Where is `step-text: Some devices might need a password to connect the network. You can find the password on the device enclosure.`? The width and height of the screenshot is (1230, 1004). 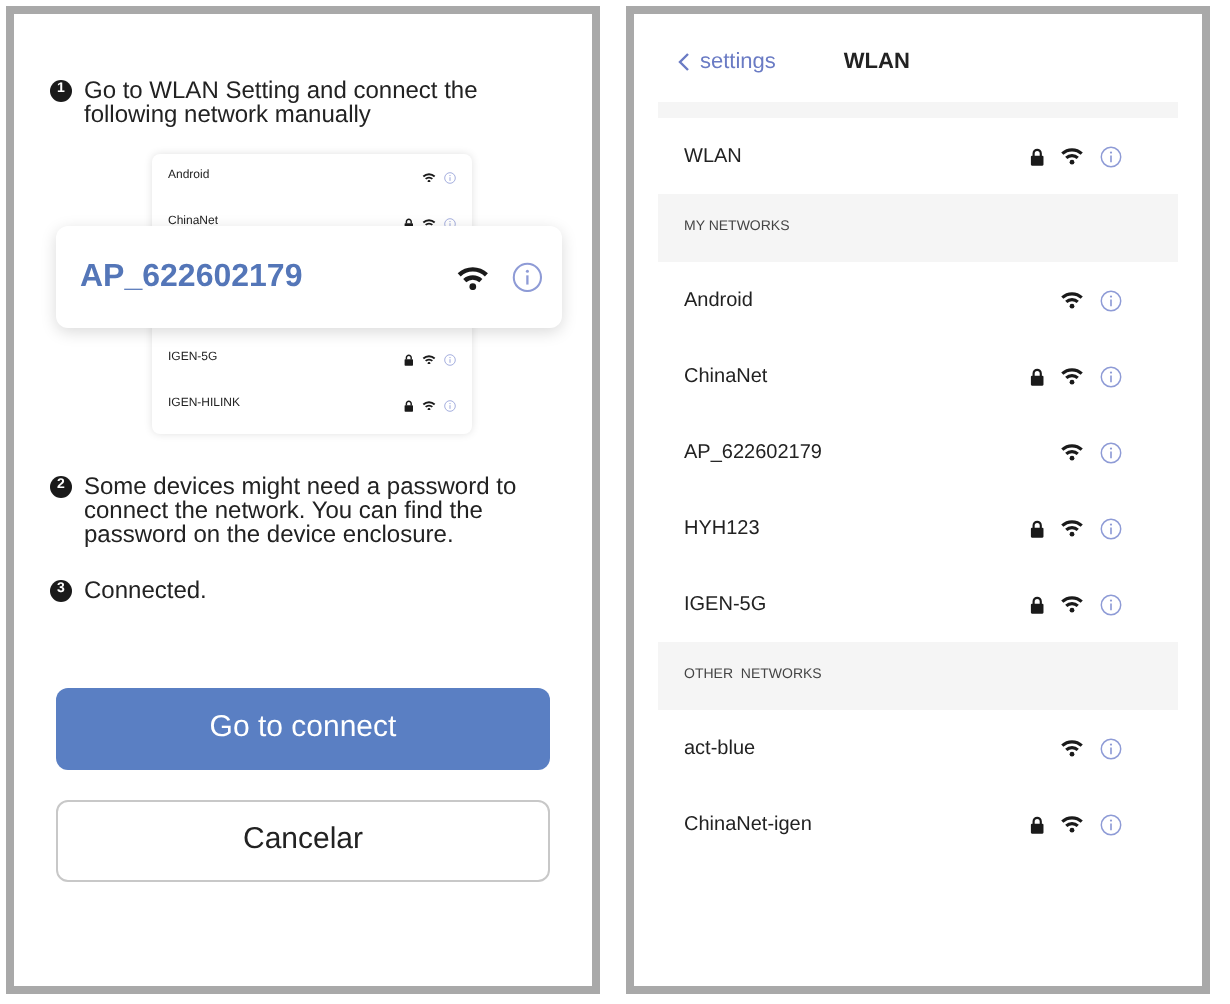 step-text: Some devices might need a password to connect the network. You can find the password on the device enclosure. is located at coordinates (301, 510).